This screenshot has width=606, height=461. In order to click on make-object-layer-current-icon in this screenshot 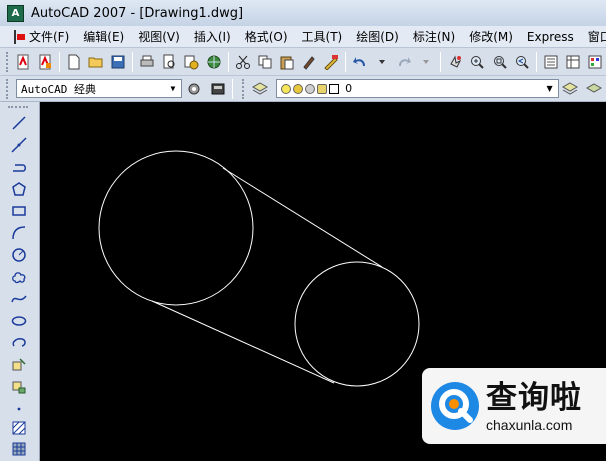, I will do `click(571, 89)`.